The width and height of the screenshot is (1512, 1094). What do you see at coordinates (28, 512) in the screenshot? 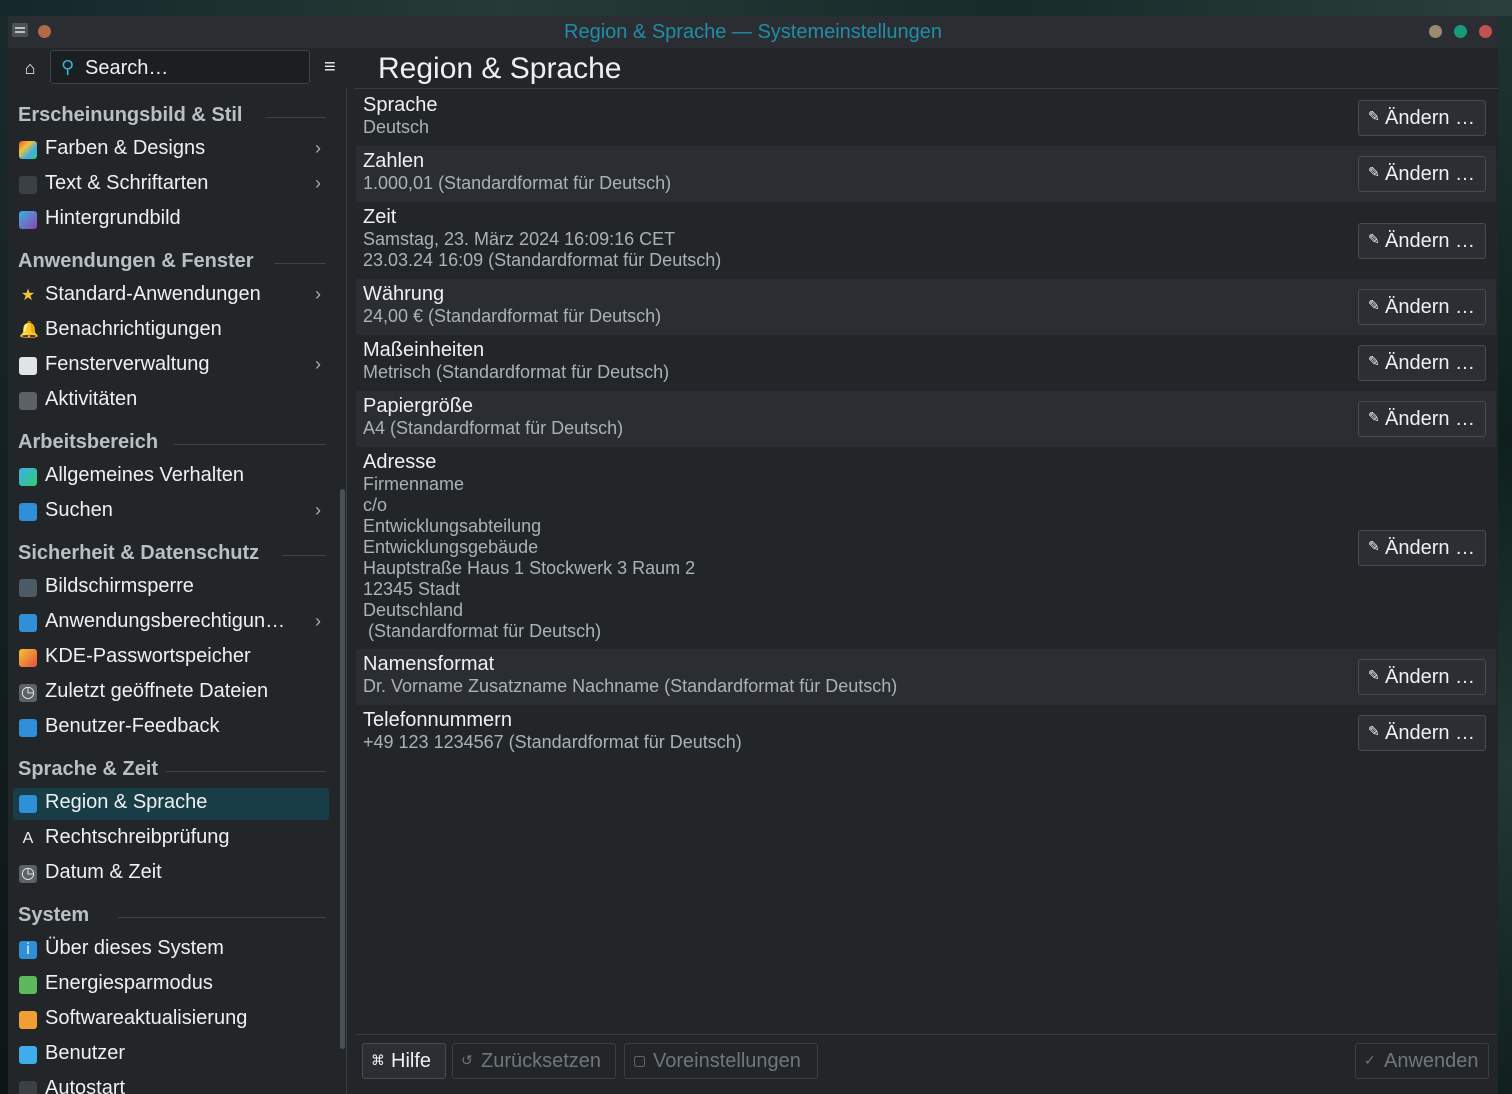
I see `search-icon` at bounding box center [28, 512].